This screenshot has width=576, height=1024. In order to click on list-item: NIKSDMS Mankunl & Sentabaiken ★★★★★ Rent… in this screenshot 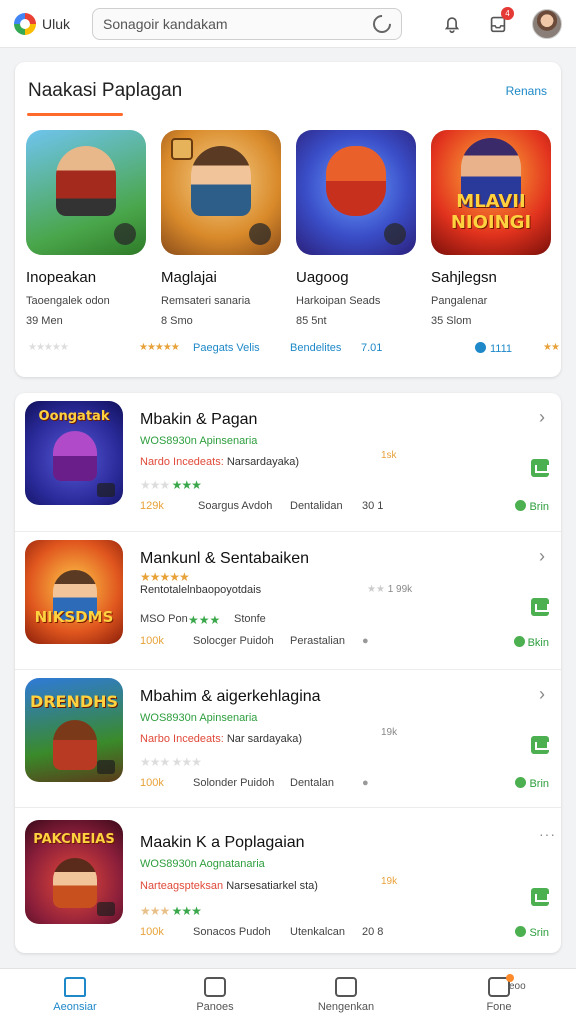, I will do `click(288, 600)`.